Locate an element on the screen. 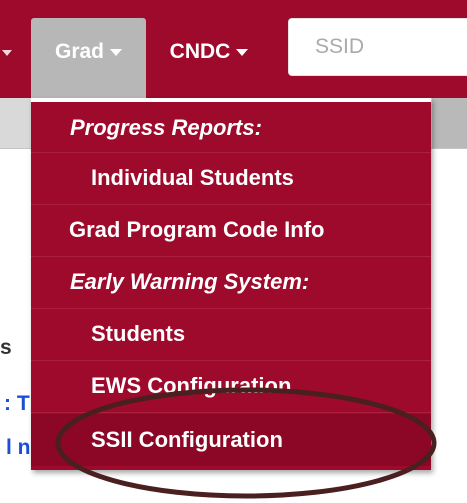  menu-item-ssii-configuration: SSII Configuration is located at coordinates (231, 440).